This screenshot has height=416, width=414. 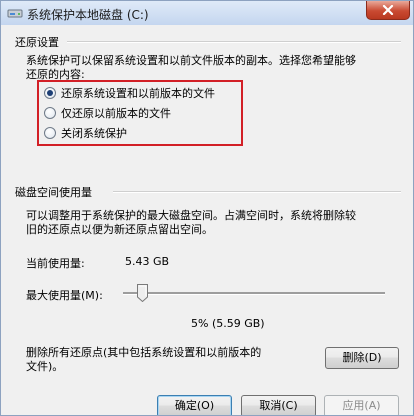 What do you see at coordinates (254, 293) in the screenshot?
I see `max-usage-slider-track` at bounding box center [254, 293].